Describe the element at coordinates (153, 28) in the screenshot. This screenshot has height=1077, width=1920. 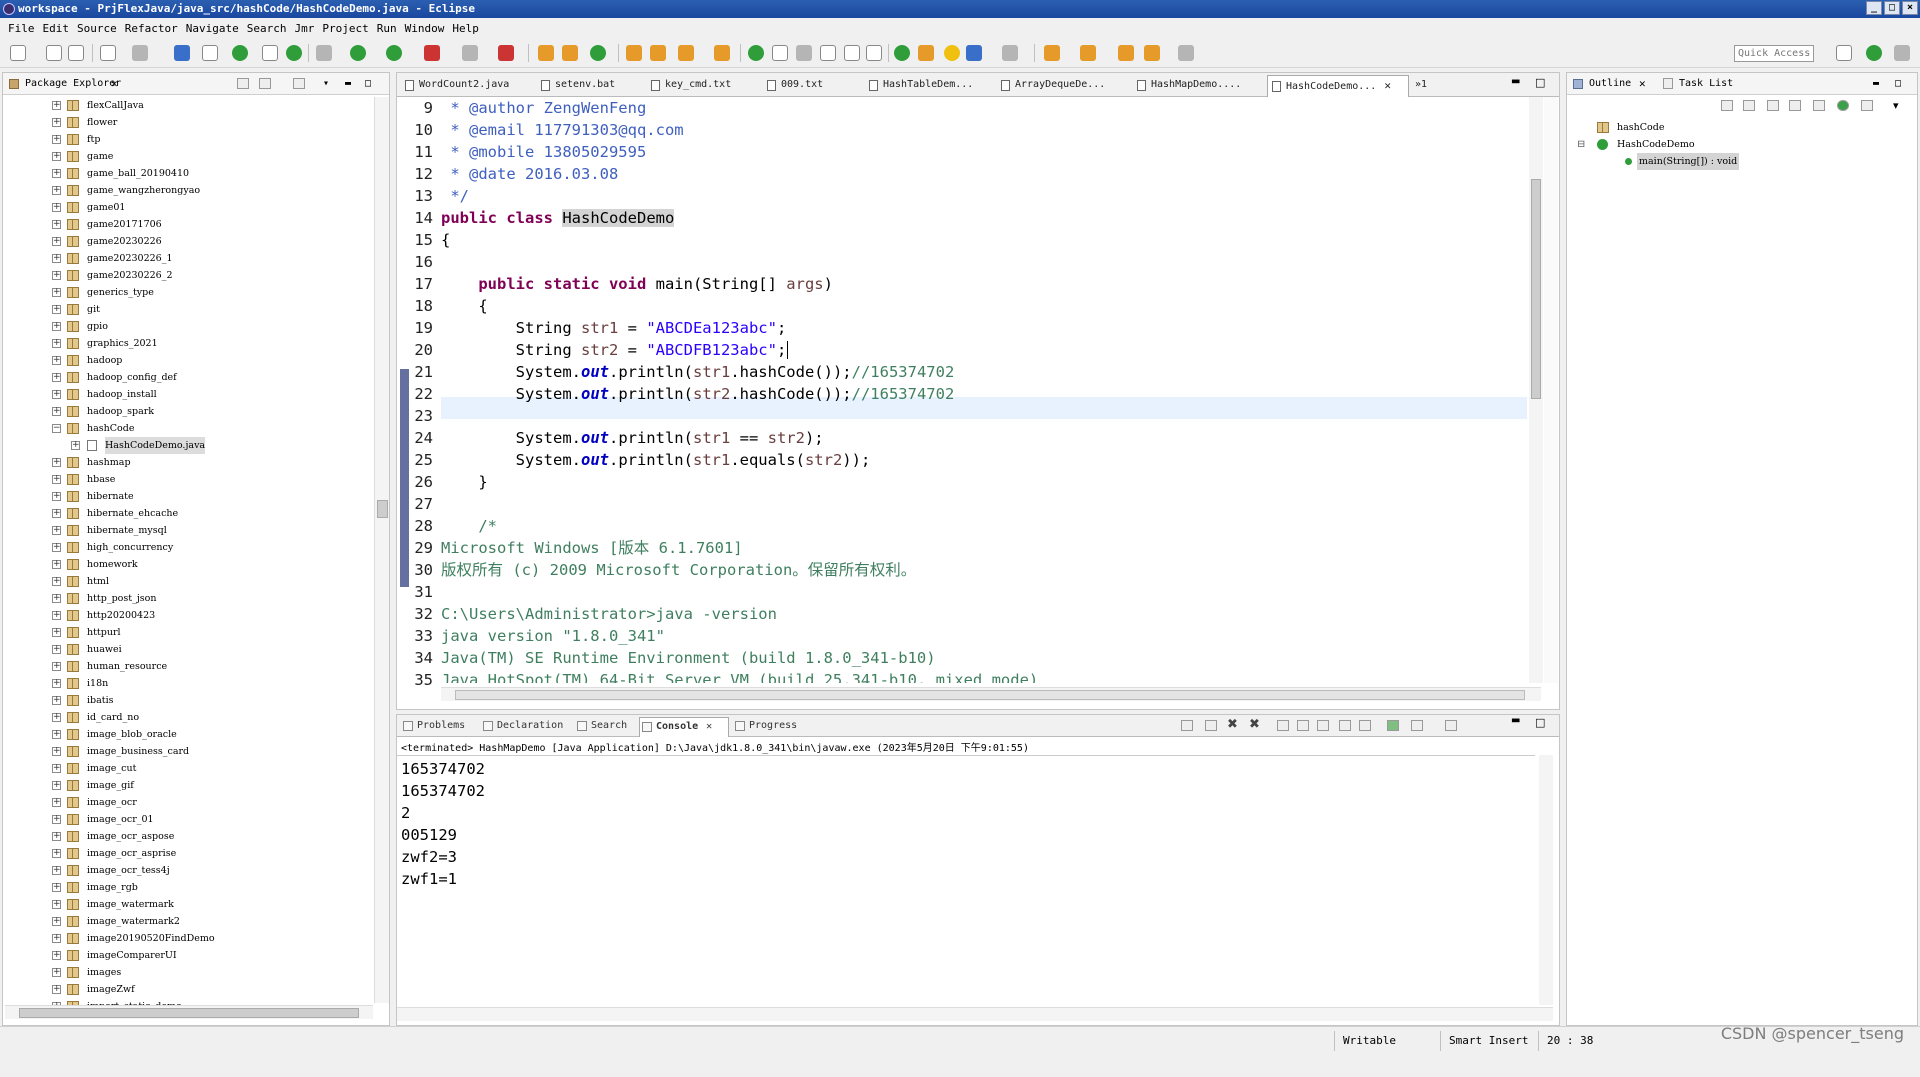
I see `menu-refactor: Refactor` at that location.